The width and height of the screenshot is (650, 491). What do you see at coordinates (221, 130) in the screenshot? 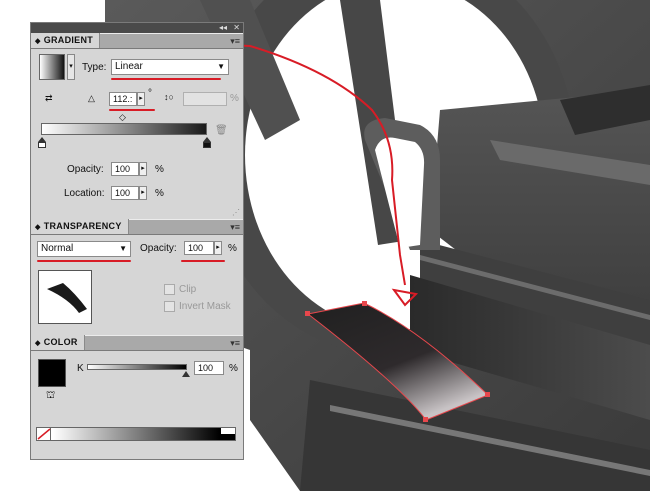
I see `delete-stop-icon: 🗑` at bounding box center [221, 130].